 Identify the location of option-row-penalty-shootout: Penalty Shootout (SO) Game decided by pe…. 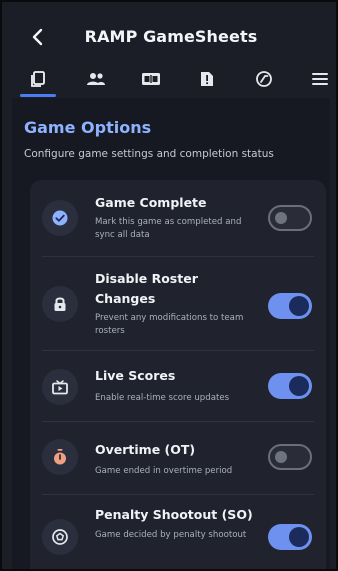
(178, 532).